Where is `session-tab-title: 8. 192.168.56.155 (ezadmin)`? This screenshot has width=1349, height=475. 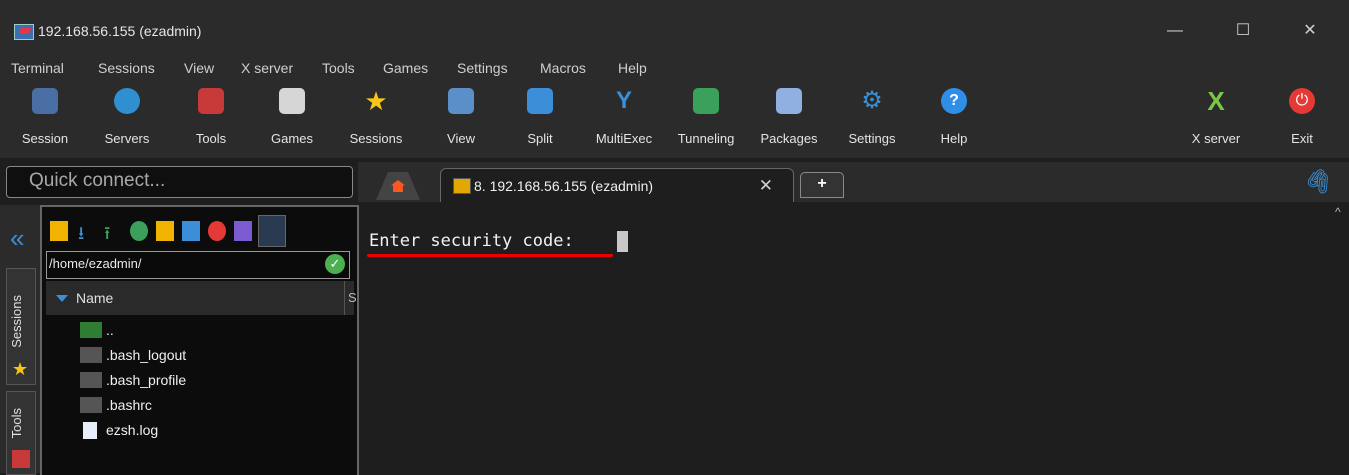 session-tab-title: 8. 192.168.56.155 (ezadmin) is located at coordinates (564, 186).